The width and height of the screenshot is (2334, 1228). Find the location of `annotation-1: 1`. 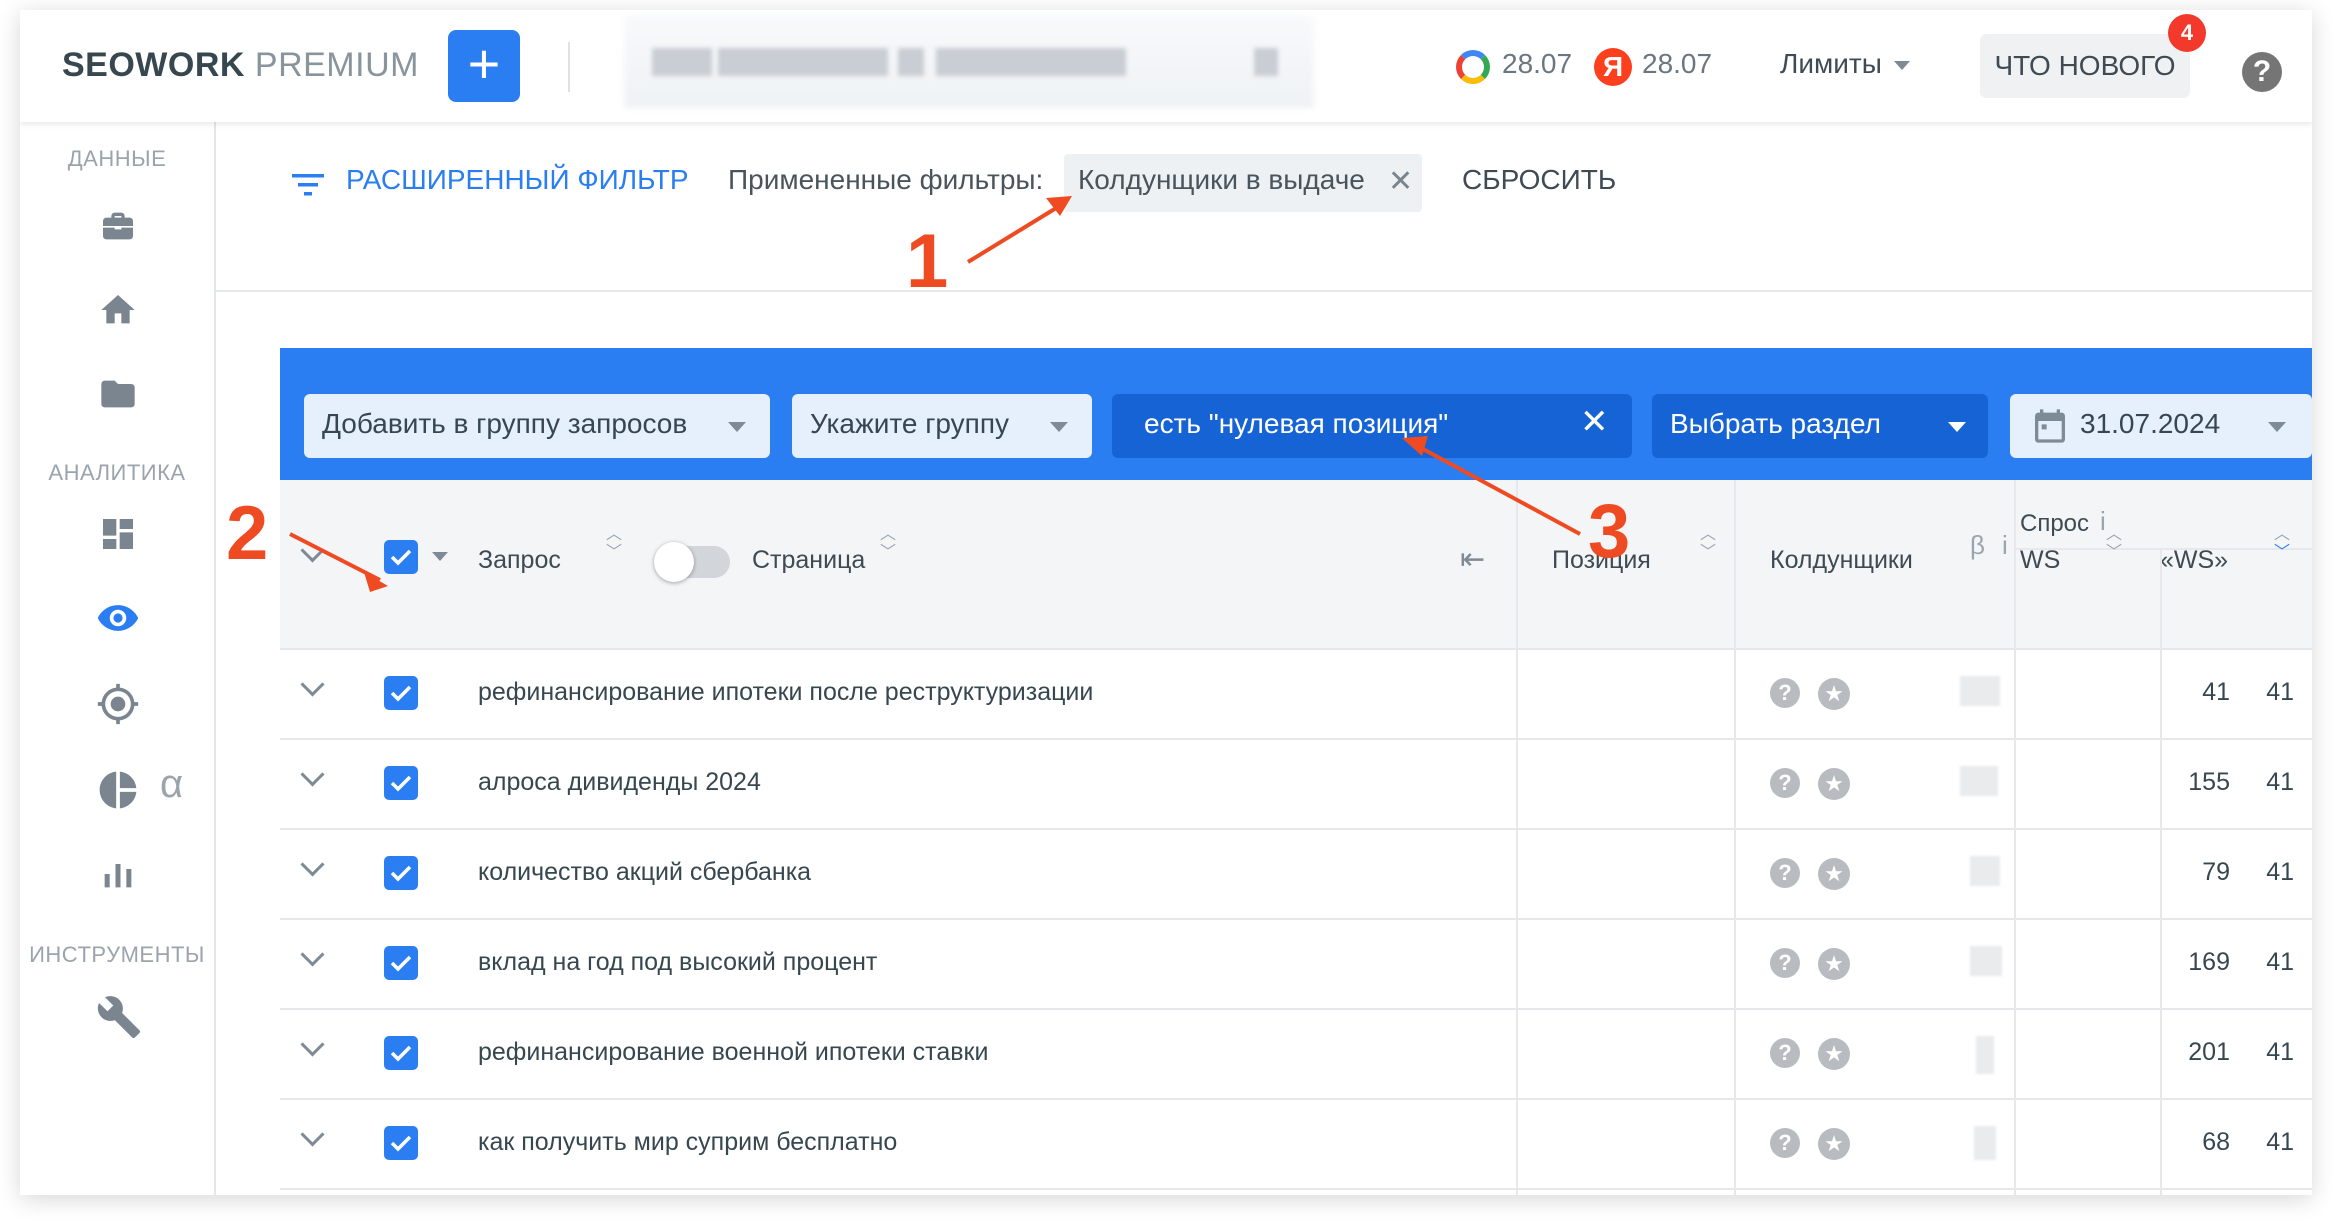

annotation-1: 1 is located at coordinates (927, 261).